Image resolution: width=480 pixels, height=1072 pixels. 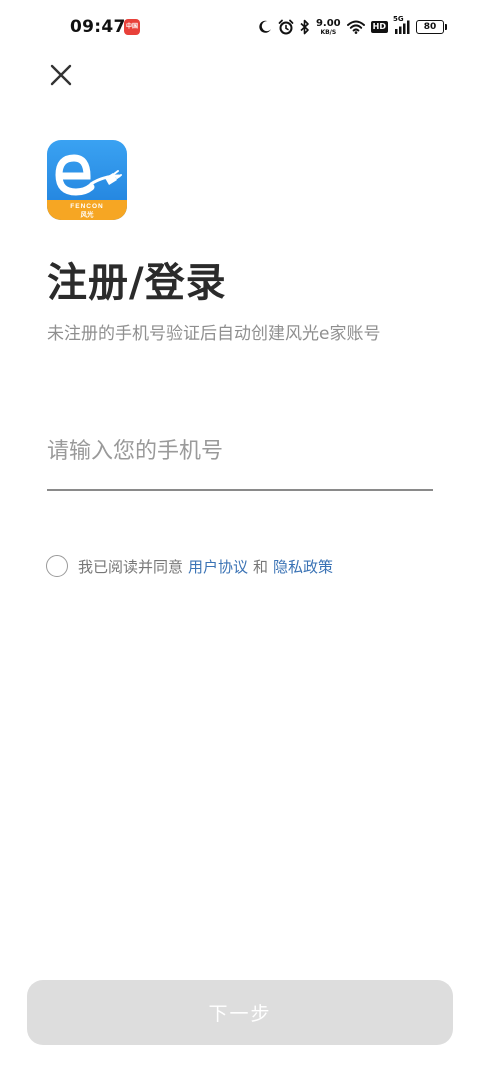 I want to click on status-time: 09:47, so click(x=98, y=27).